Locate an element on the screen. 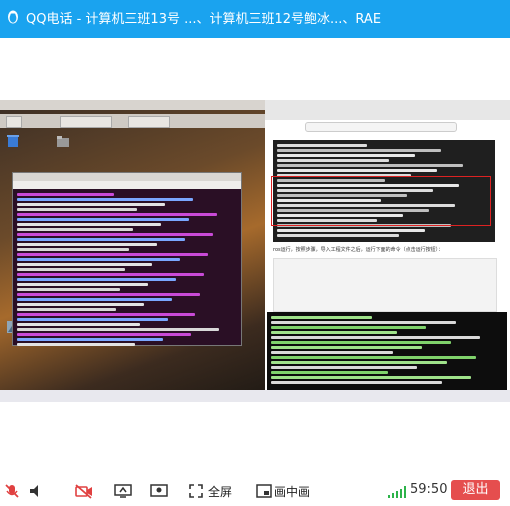  exit-call-button: 退出 is located at coordinates (475, 490).